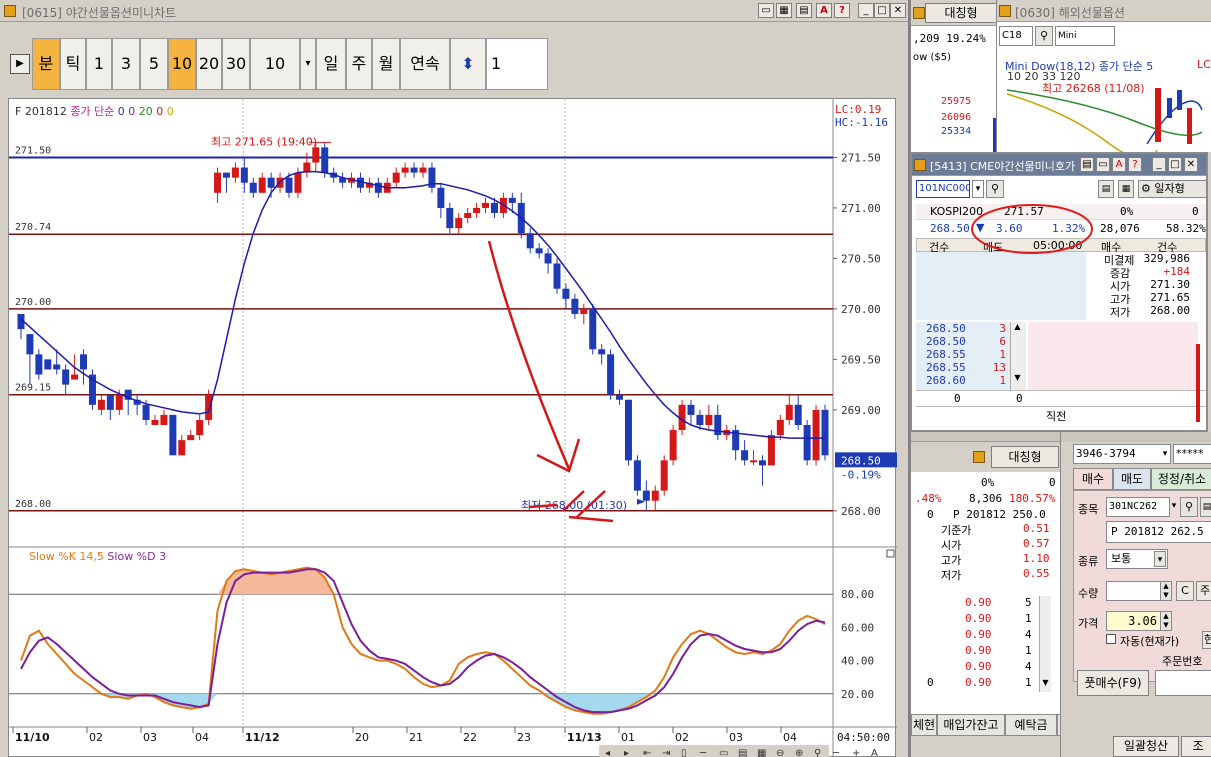 The height and width of the screenshot is (757, 1211). Describe the element at coordinates (1017, 377) in the screenshot. I see `scroll-down-icon: ▼` at that location.